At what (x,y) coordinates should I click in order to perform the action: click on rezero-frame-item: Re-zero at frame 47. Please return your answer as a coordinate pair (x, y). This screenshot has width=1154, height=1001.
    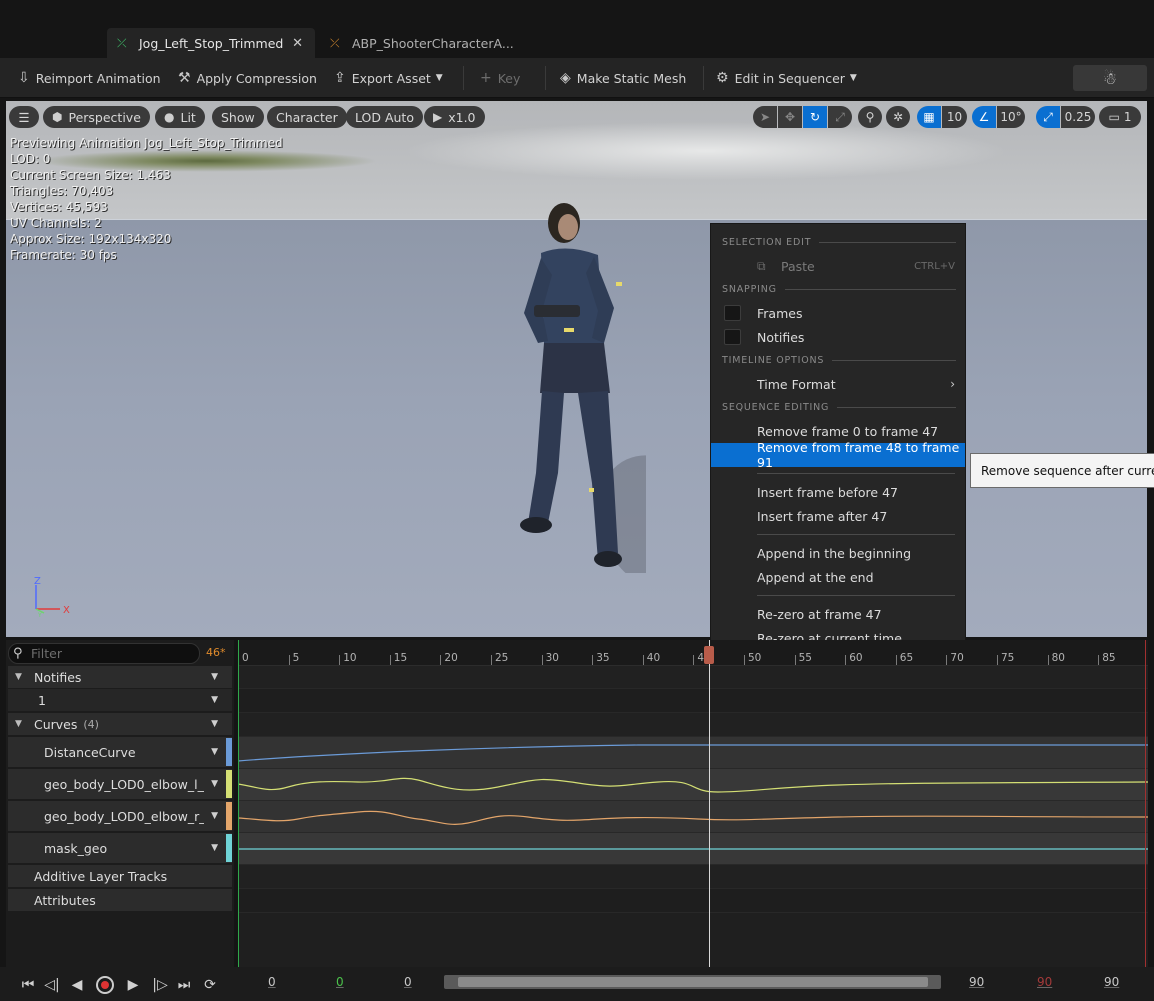
    Looking at the image, I should click on (838, 614).